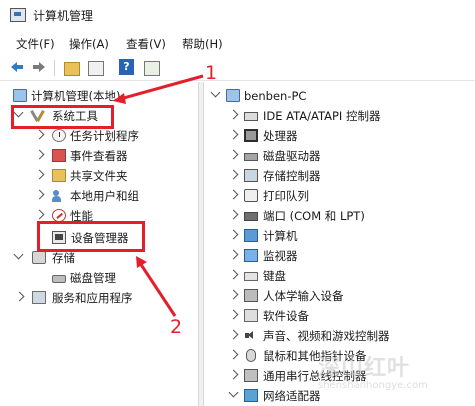  Describe the element at coordinates (373, 385) in the screenshot. I see `watermark-url: shenshanhongye.com` at that location.